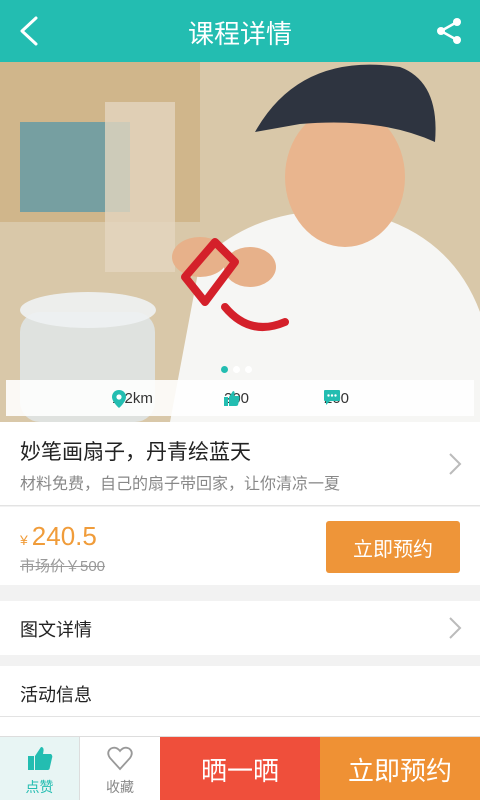 The image size is (480, 800). I want to click on stats-bar: 1.2km 200 200, so click(240, 398).